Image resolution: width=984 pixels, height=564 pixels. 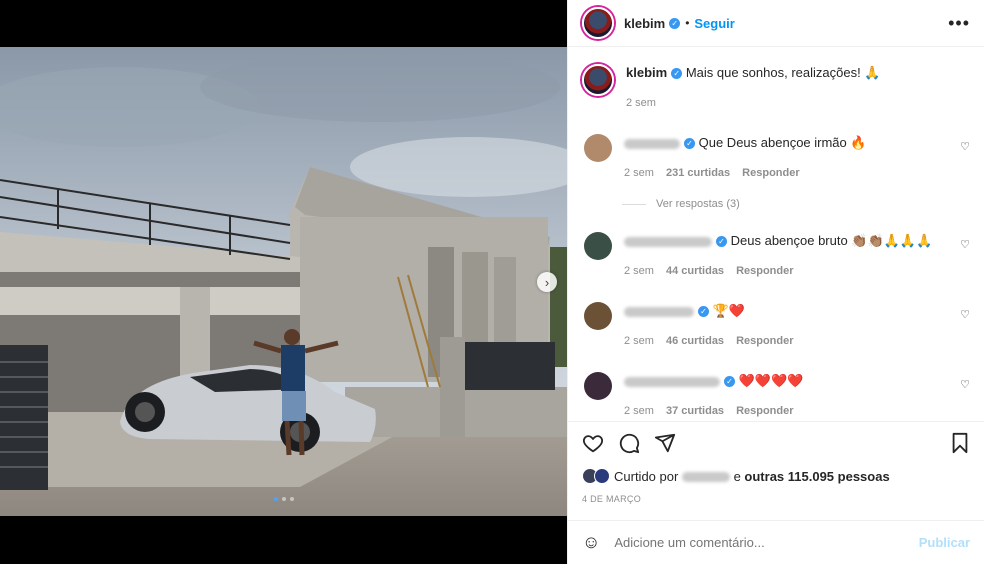 What do you see at coordinates (959, 23) in the screenshot?
I see `more-options-icon: •••` at bounding box center [959, 23].